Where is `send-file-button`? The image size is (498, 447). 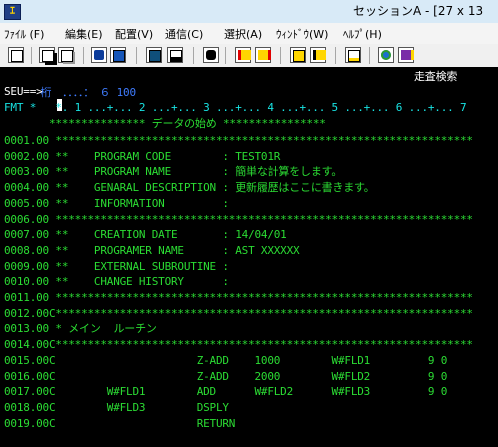
send-file-button is located at coordinates (99, 55).